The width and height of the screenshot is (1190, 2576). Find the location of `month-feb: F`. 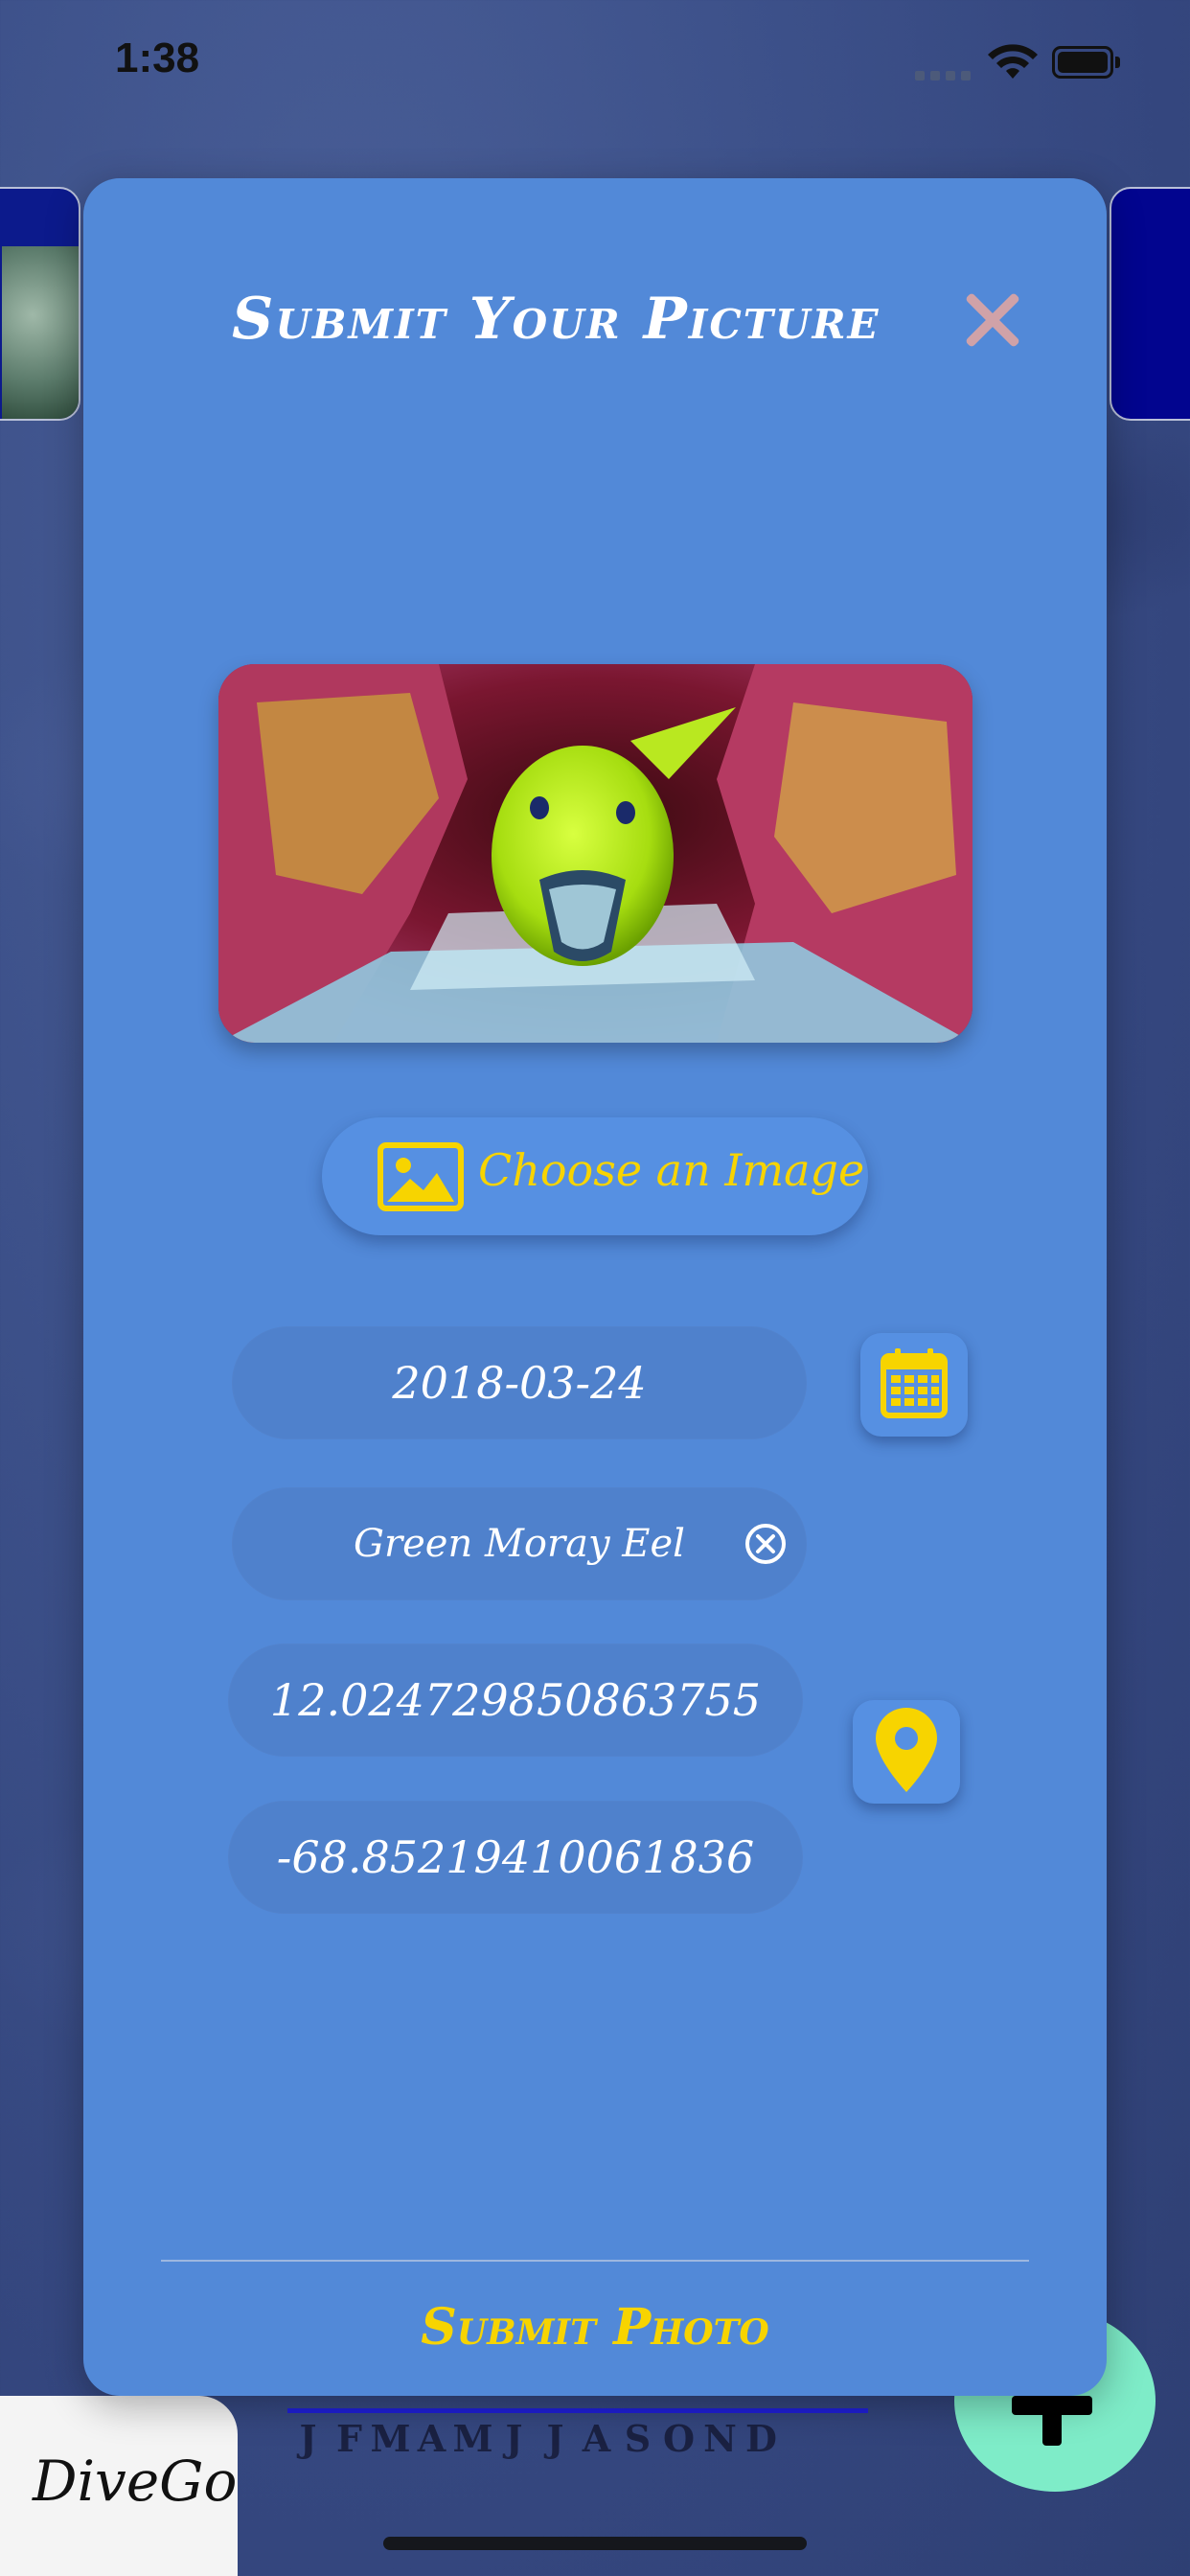

month-feb: F is located at coordinates (350, 2438).